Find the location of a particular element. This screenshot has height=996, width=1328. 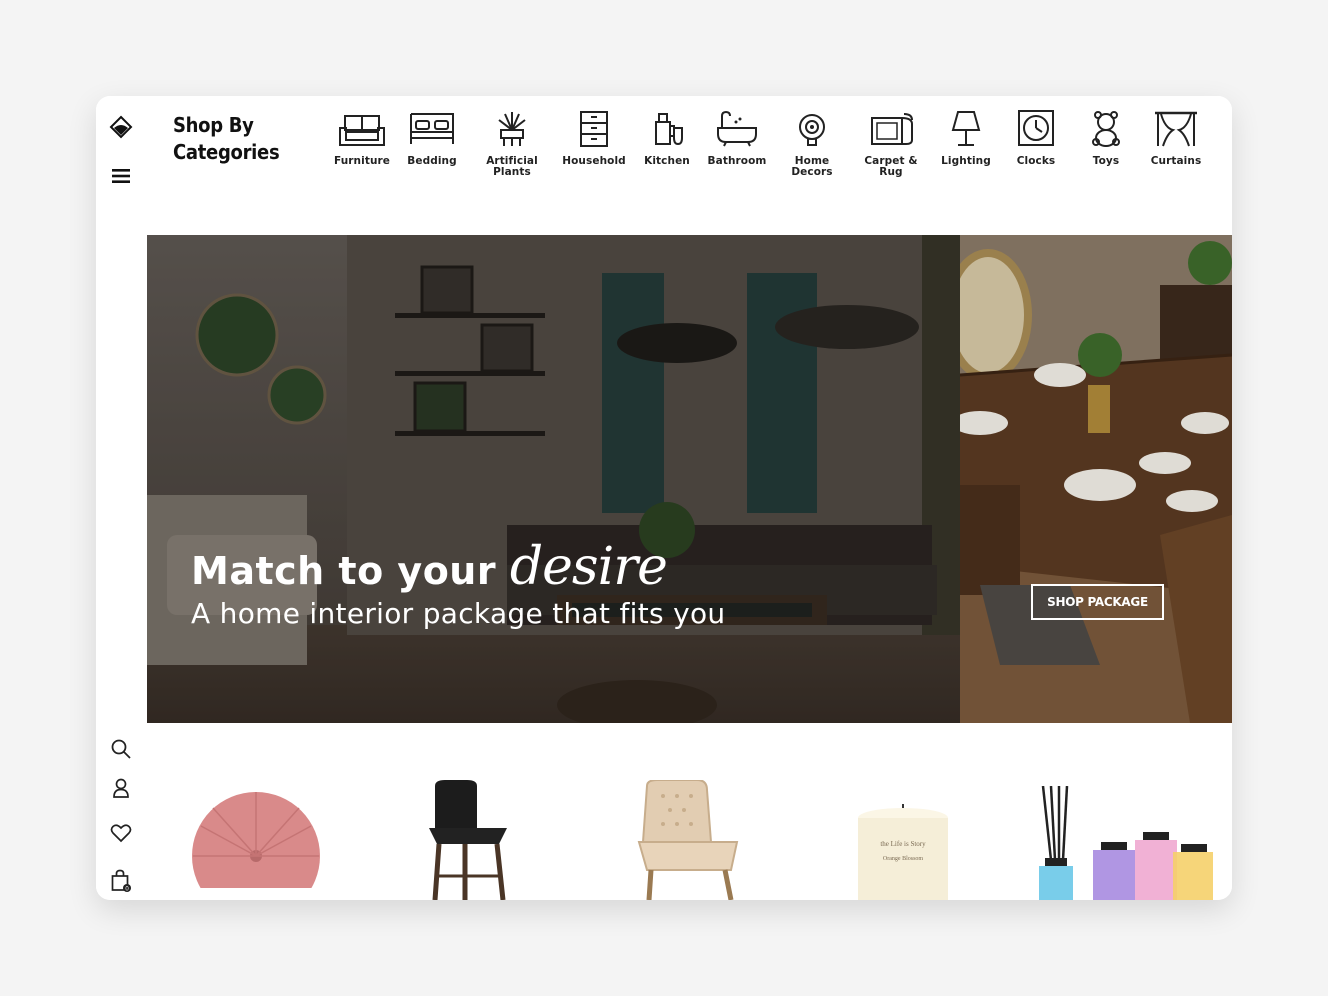

drawer-icon is located at coordinates (594, 129).